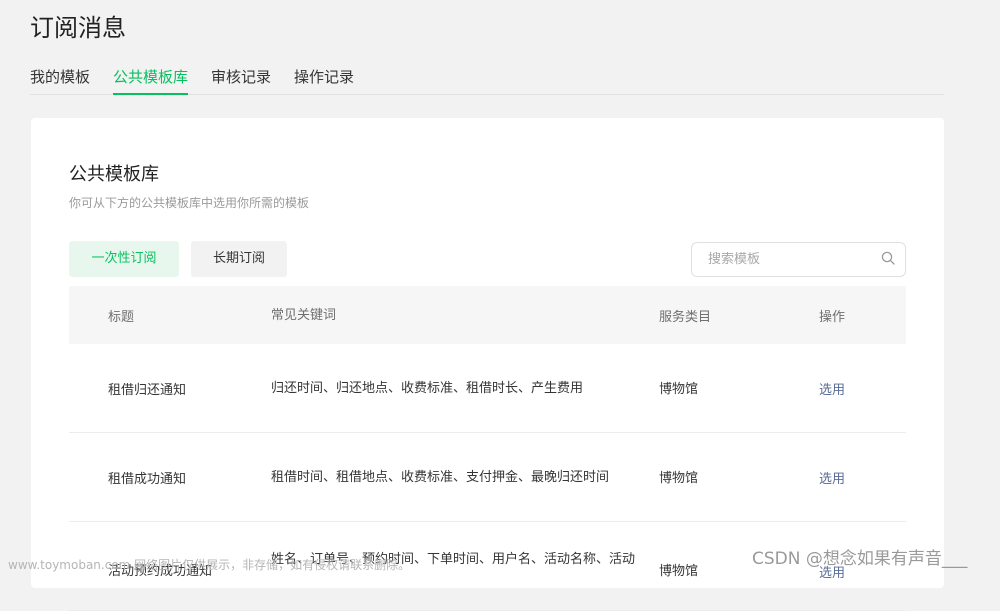  Describe the element at coordinates (121, 317) in the screenshot. I see `header-title: 标题` at that location.